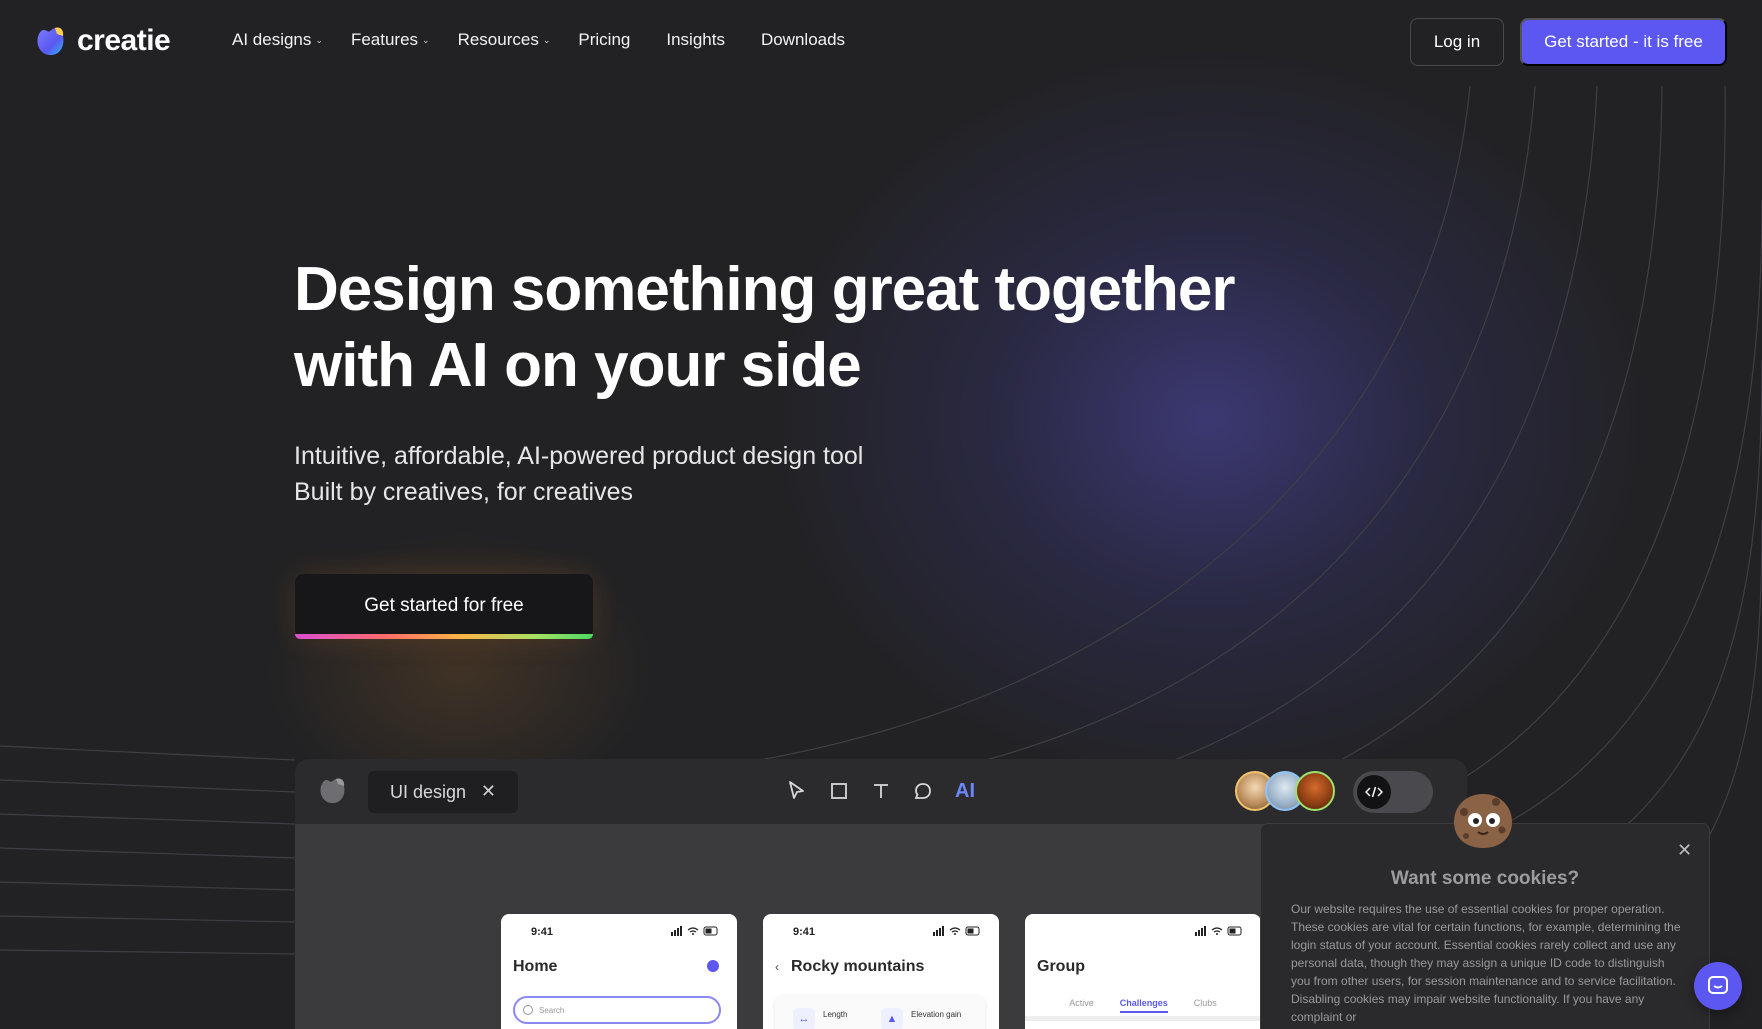 This screenshot has height=1029, width=1762. I want to click on app-toolbar: UI design ✕ AI, so click(881, 792).